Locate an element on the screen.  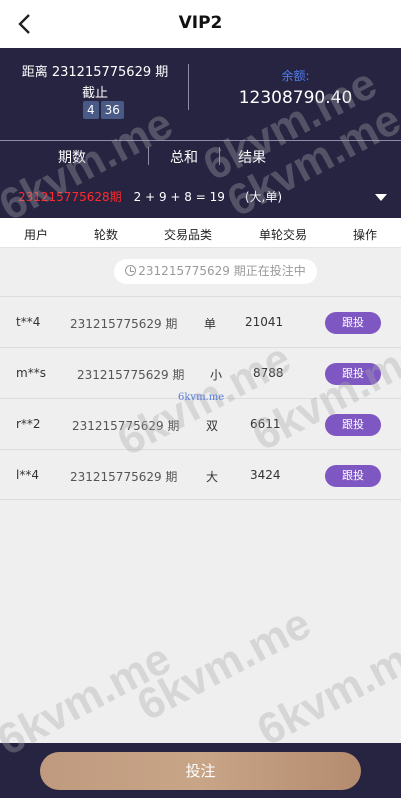
countdown-seconds: 36 is located at coordinates (112, 110).